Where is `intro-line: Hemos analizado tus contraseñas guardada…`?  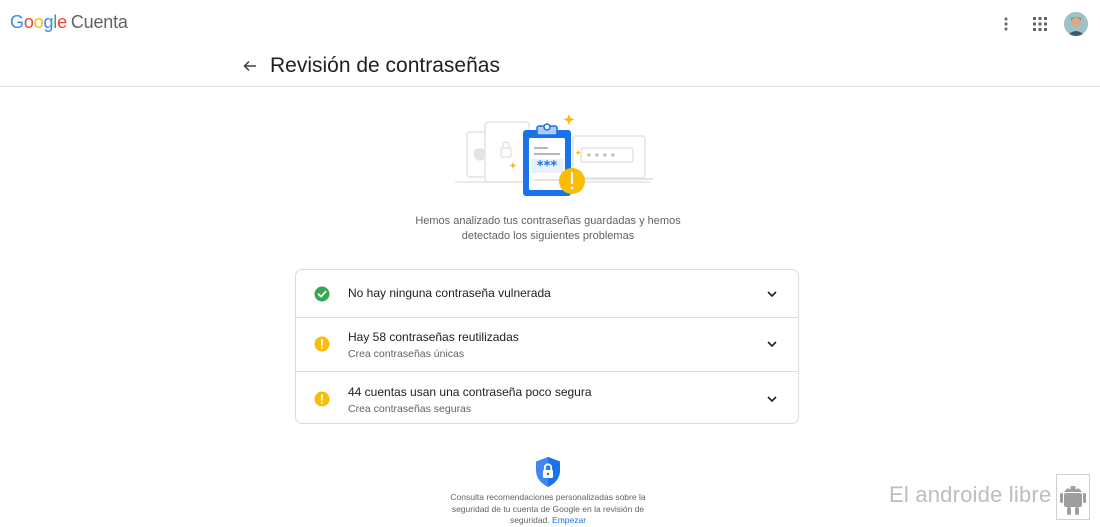 intro-line: Hemos analizado tus contraseñas guardada… is located at coordinates (548, 221).